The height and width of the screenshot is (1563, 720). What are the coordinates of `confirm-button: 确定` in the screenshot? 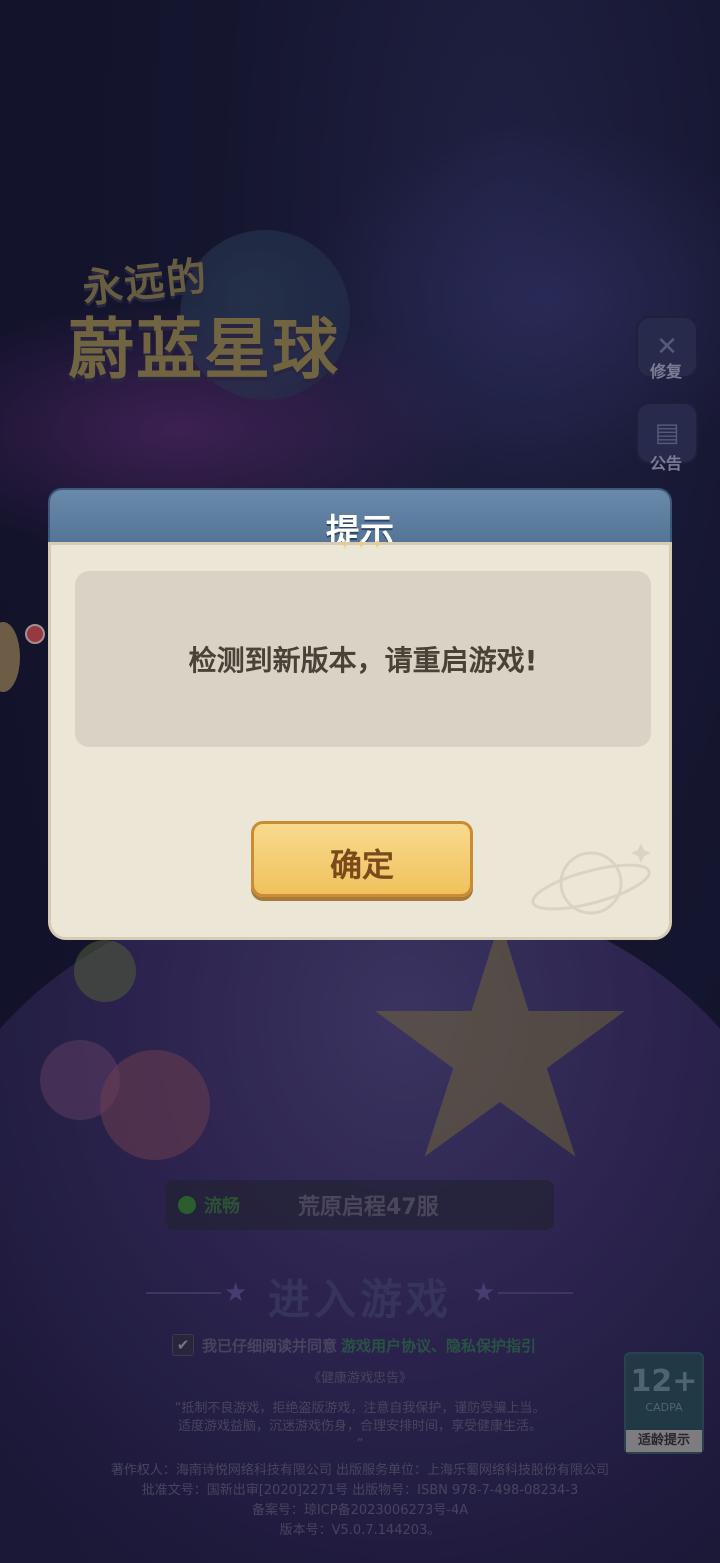 It's located at (362, 859).